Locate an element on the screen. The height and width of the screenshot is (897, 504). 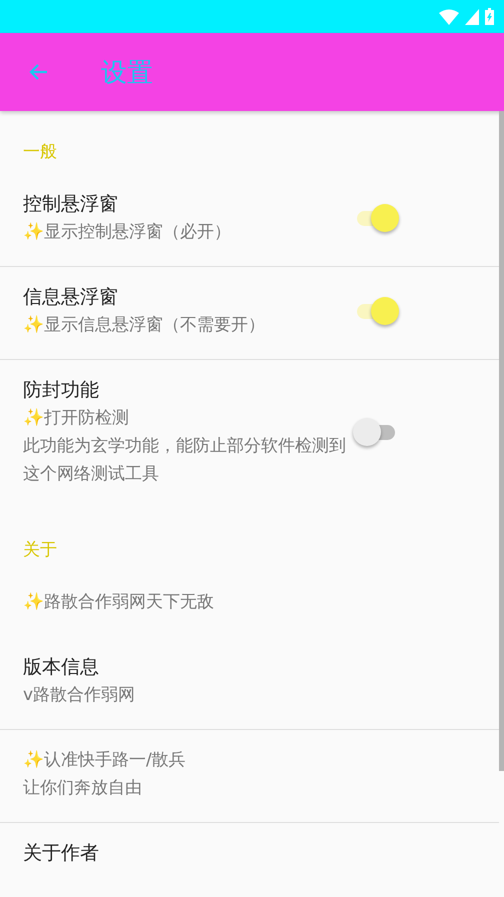
settings-row: 信息悬浮窗 ✨显示信息悬浮窗（不需要开） is located at coordinates (249, 313).